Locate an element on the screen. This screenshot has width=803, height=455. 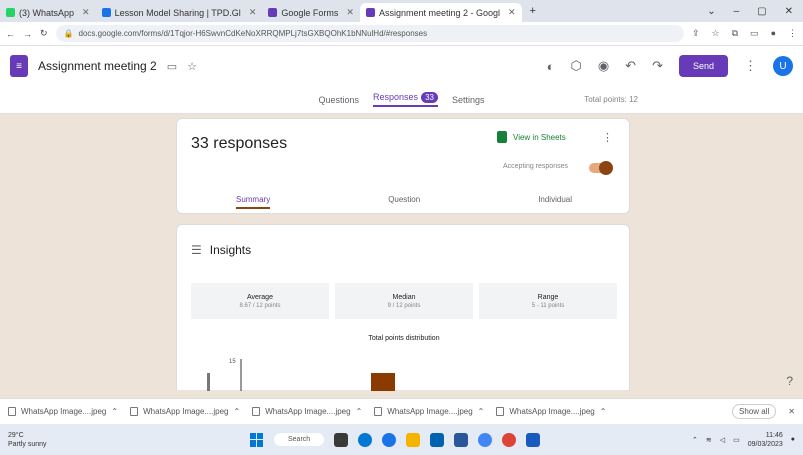
send-button: Send is located at coordinates (703, 66).